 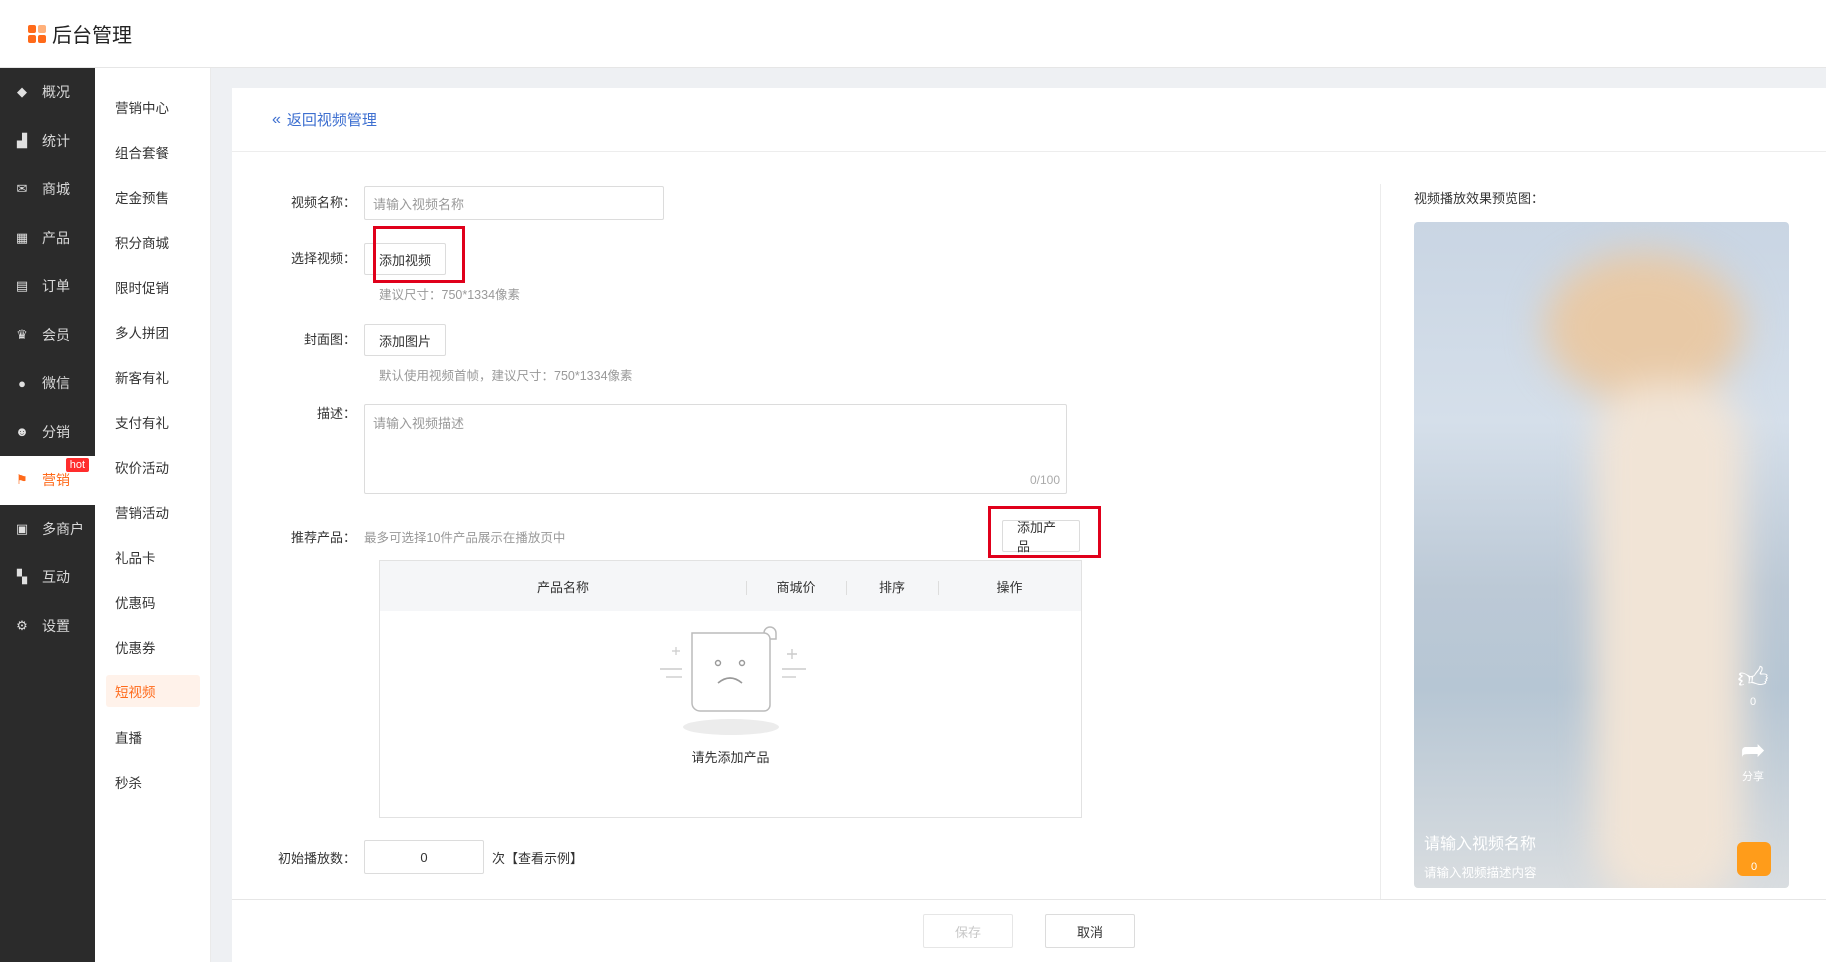 What do you see at coordinates (22, 577) in the screenshot?
I see `people-icon: ▚` at bounding box center [22, 577].